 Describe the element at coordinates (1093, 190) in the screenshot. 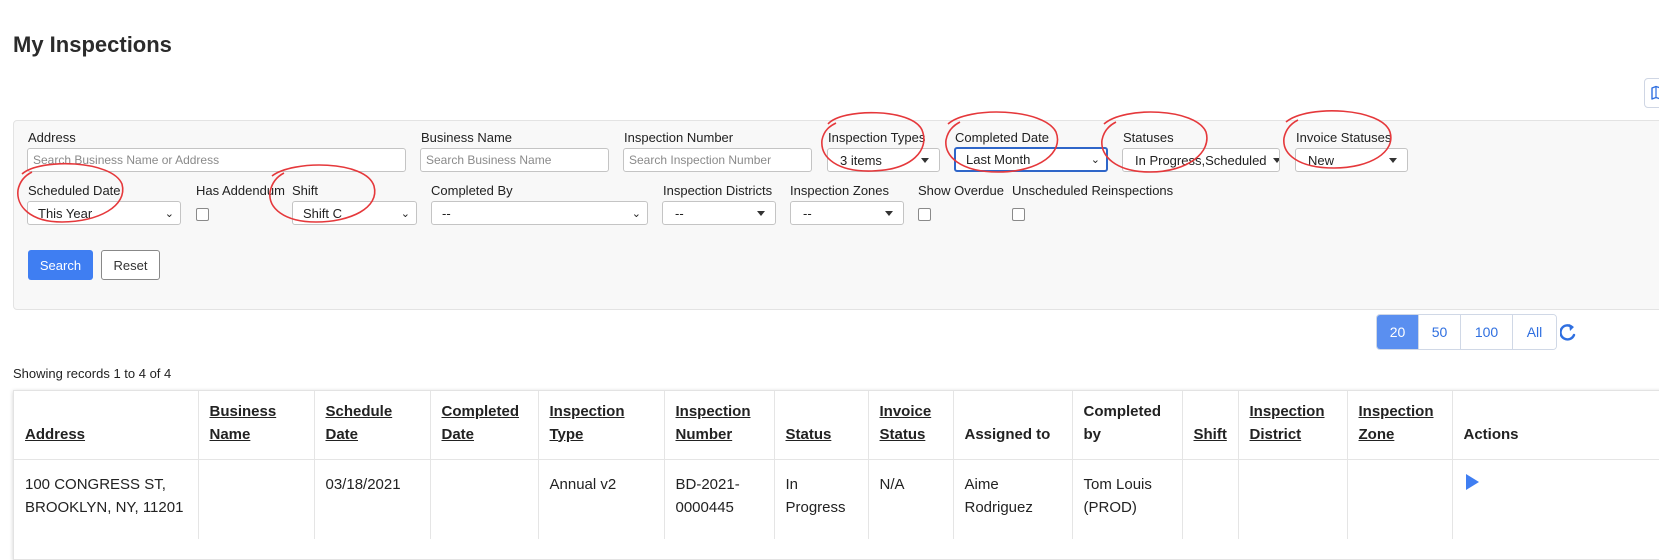

I see `unscheduled-reinspections-label: Unscheduled Reinspections` at that location.